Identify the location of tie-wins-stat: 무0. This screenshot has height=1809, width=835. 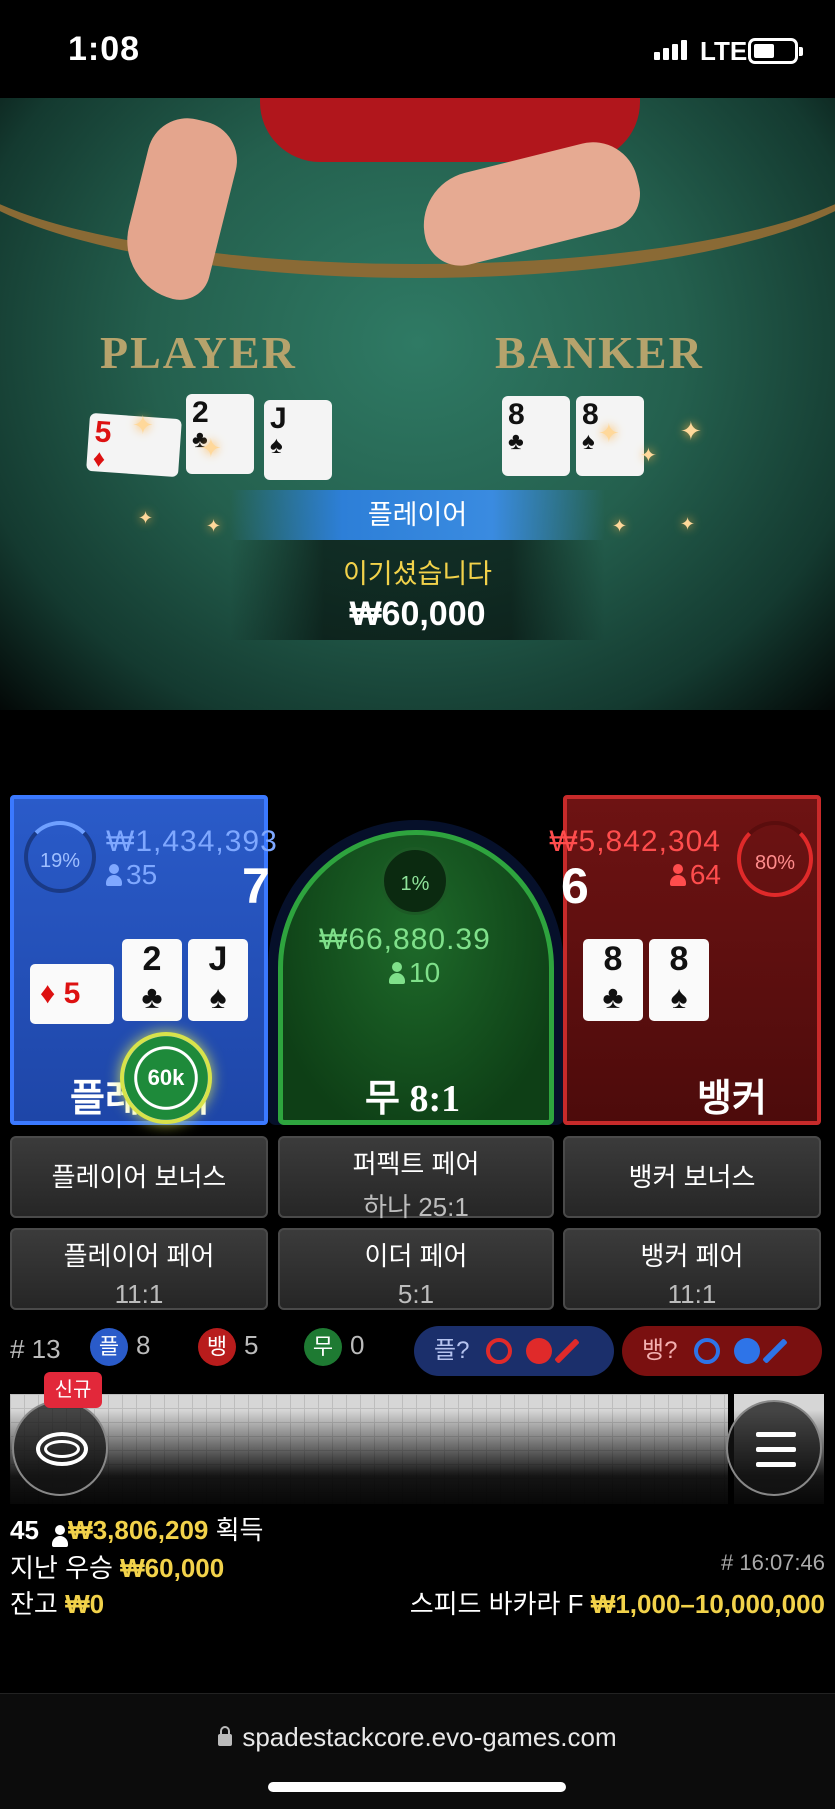
(334, 1347).